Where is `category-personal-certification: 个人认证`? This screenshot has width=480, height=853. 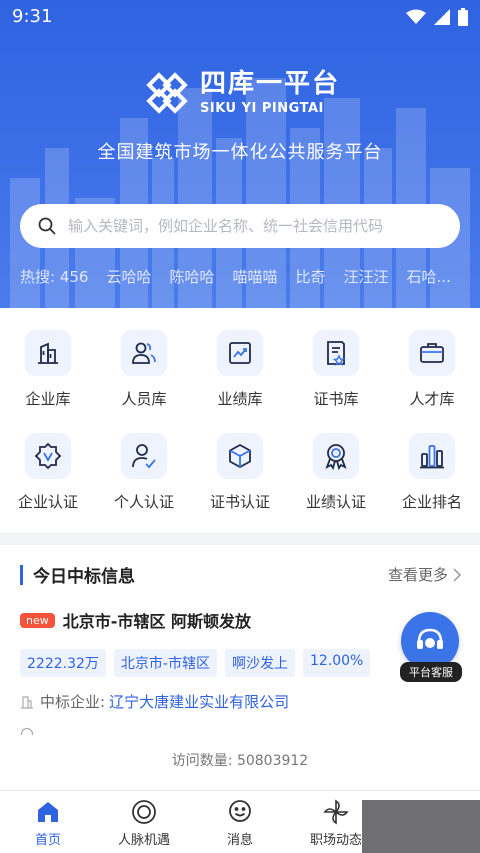 category-personal-certification: 个人认证 is located at coordinates (144, 472).